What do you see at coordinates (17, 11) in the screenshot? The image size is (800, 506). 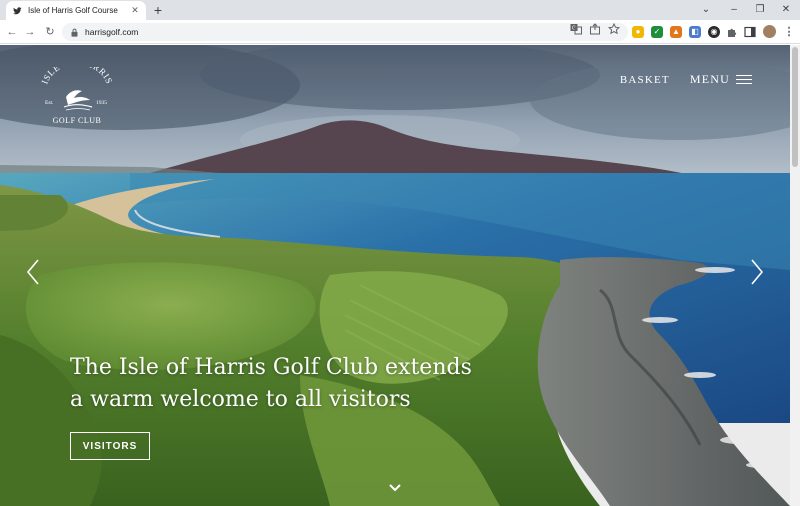 I see `twitter-bird-icon` at bounding box center [17, 11].